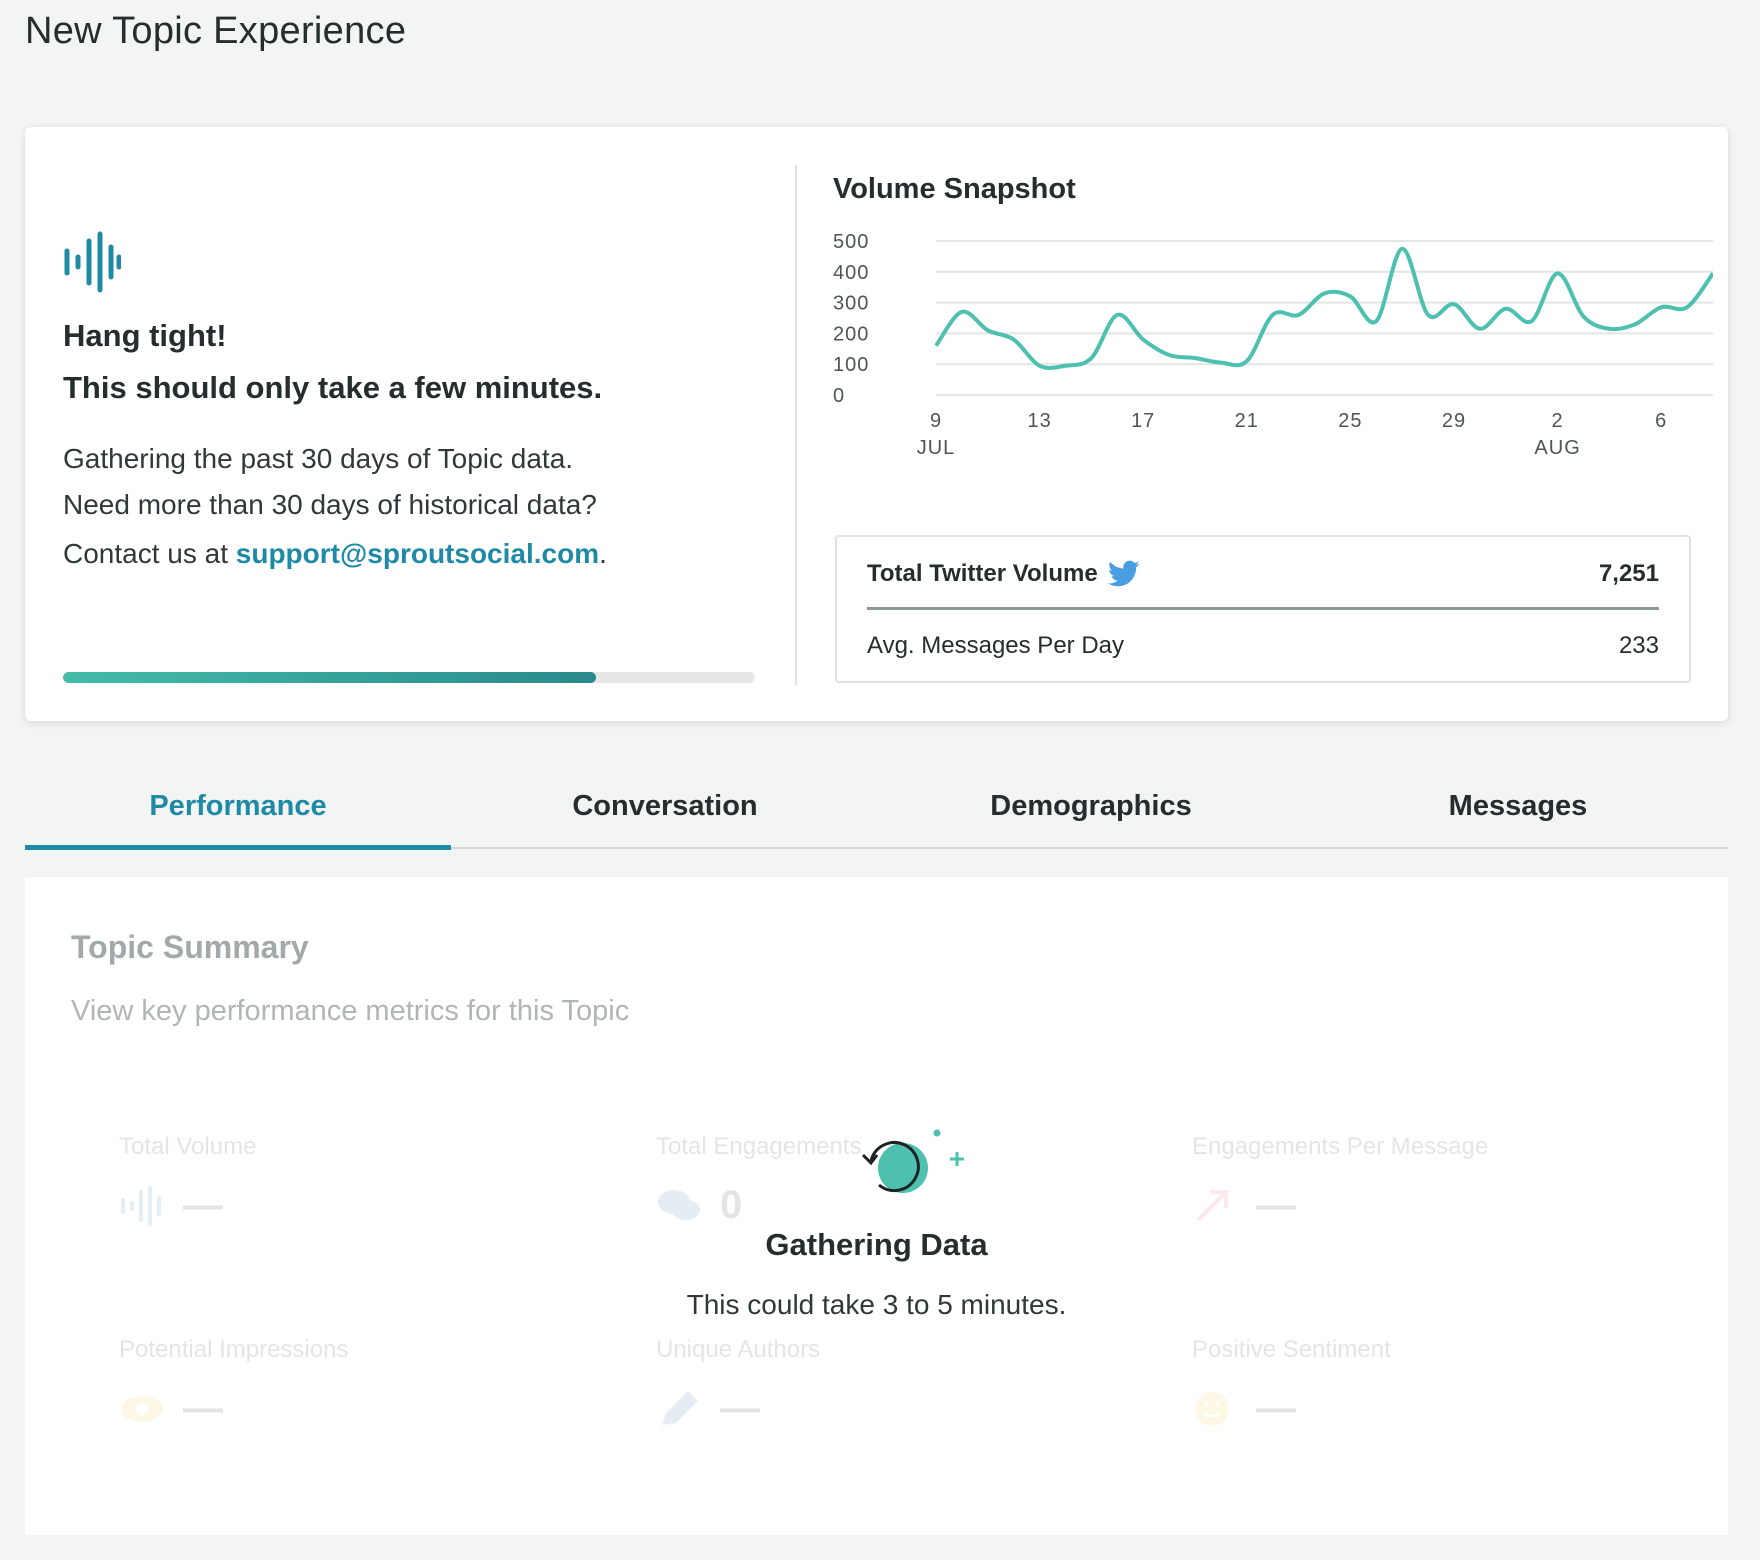 The width and height of the screenshot is (1760, 1560). I want to click on avg-messages-row: Avg. Messages Per Day 233, so click(1263, 646).